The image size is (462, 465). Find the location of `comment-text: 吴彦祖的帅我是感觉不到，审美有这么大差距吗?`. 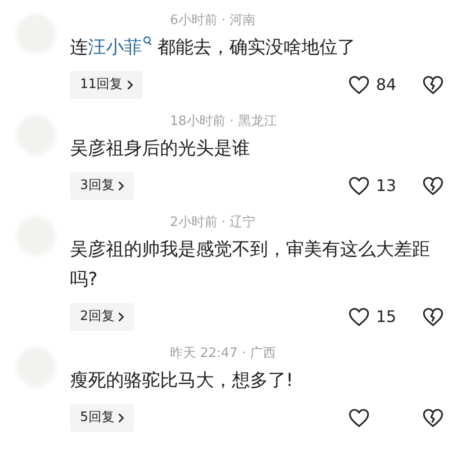

comment-text: 吴彦祖的帅我是感觉不到，审美有这么大差距吗? is located at coordinates (250, 265).